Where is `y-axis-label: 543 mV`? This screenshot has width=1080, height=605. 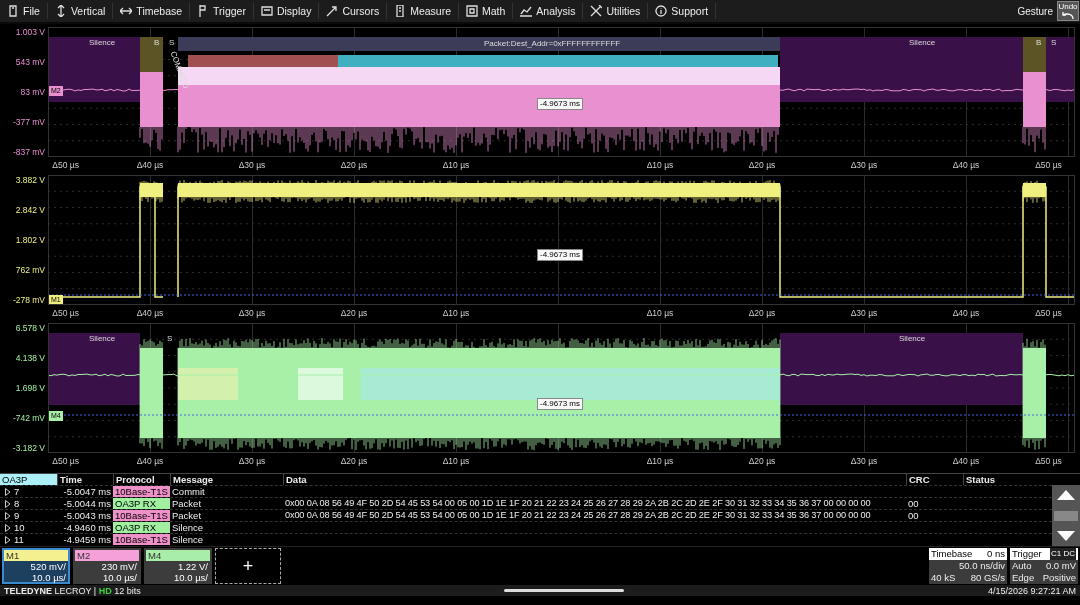 y-axis-label: 543 mV is located at coordinates (30, 62).